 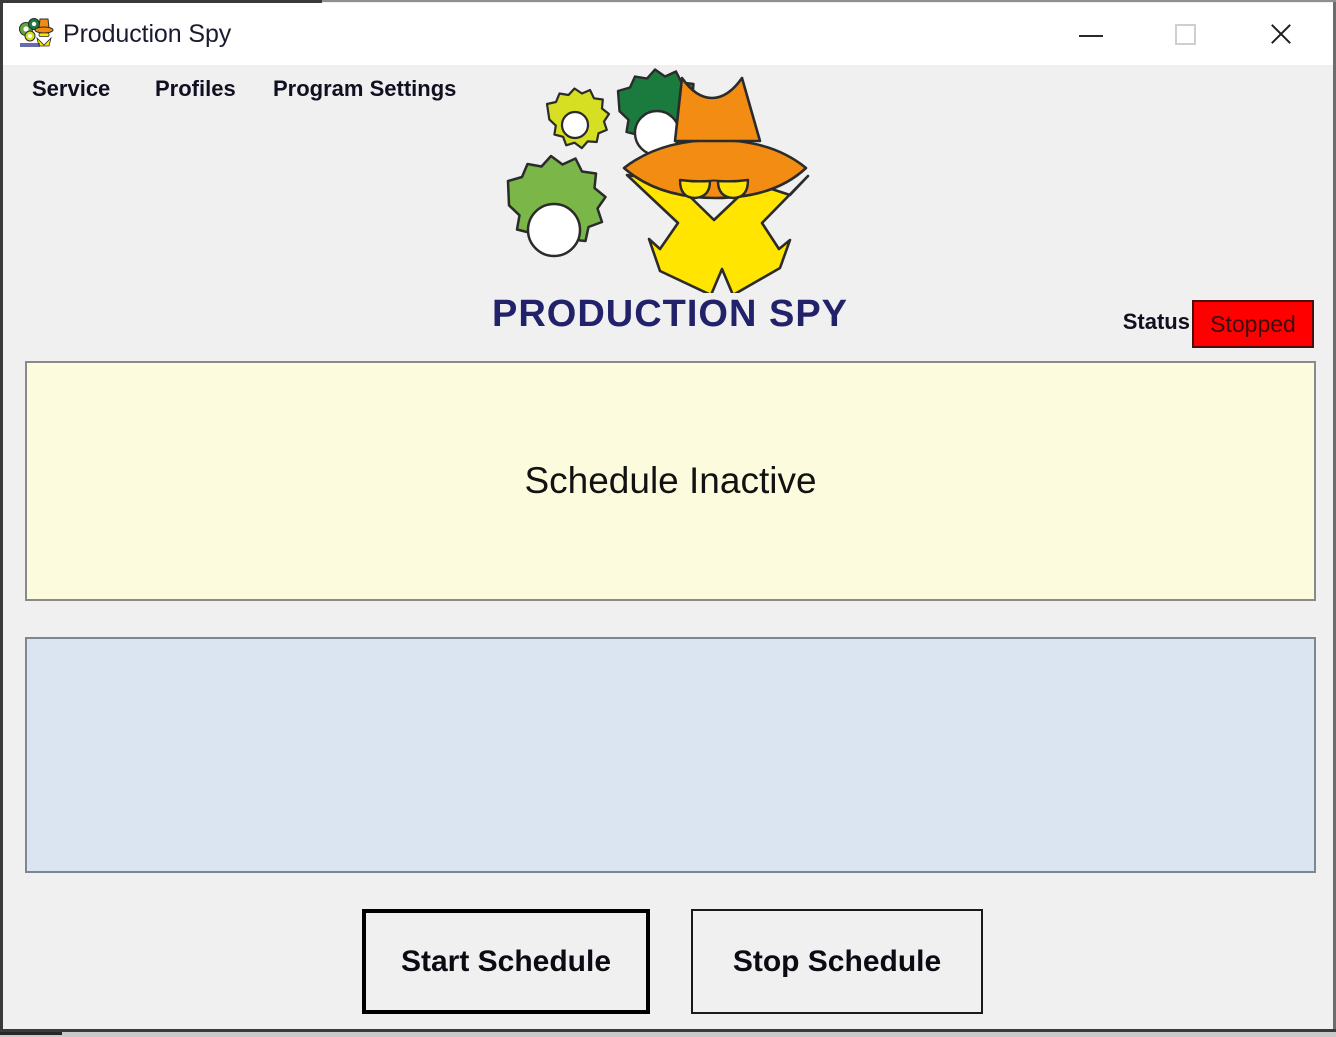 I want to click on schedule-status-message: Schedule Inactive, so click(x=670, y=480).